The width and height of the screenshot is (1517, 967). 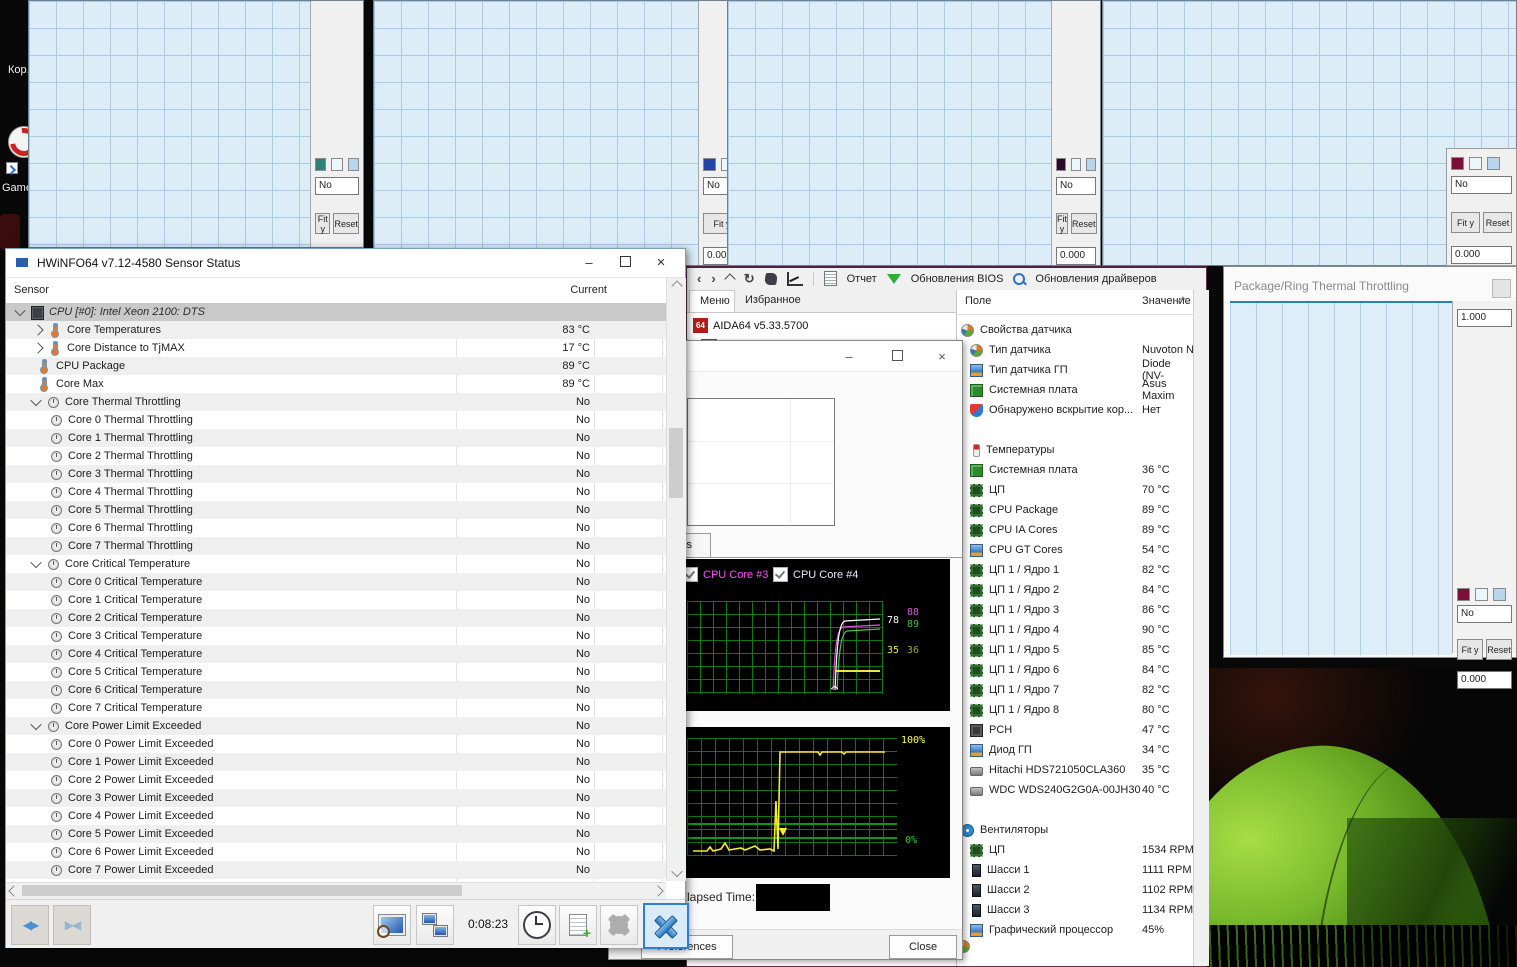 I want to click on sensor-row: Core 2 Thermal Throttling No, so click(x=336, y=456).